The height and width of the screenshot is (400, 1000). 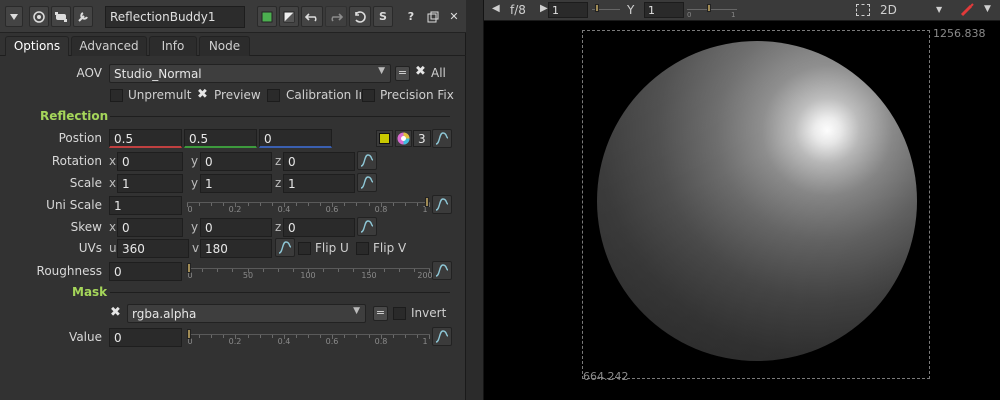 I want to click on color-swatch-icon, so click(x=267, y=16).